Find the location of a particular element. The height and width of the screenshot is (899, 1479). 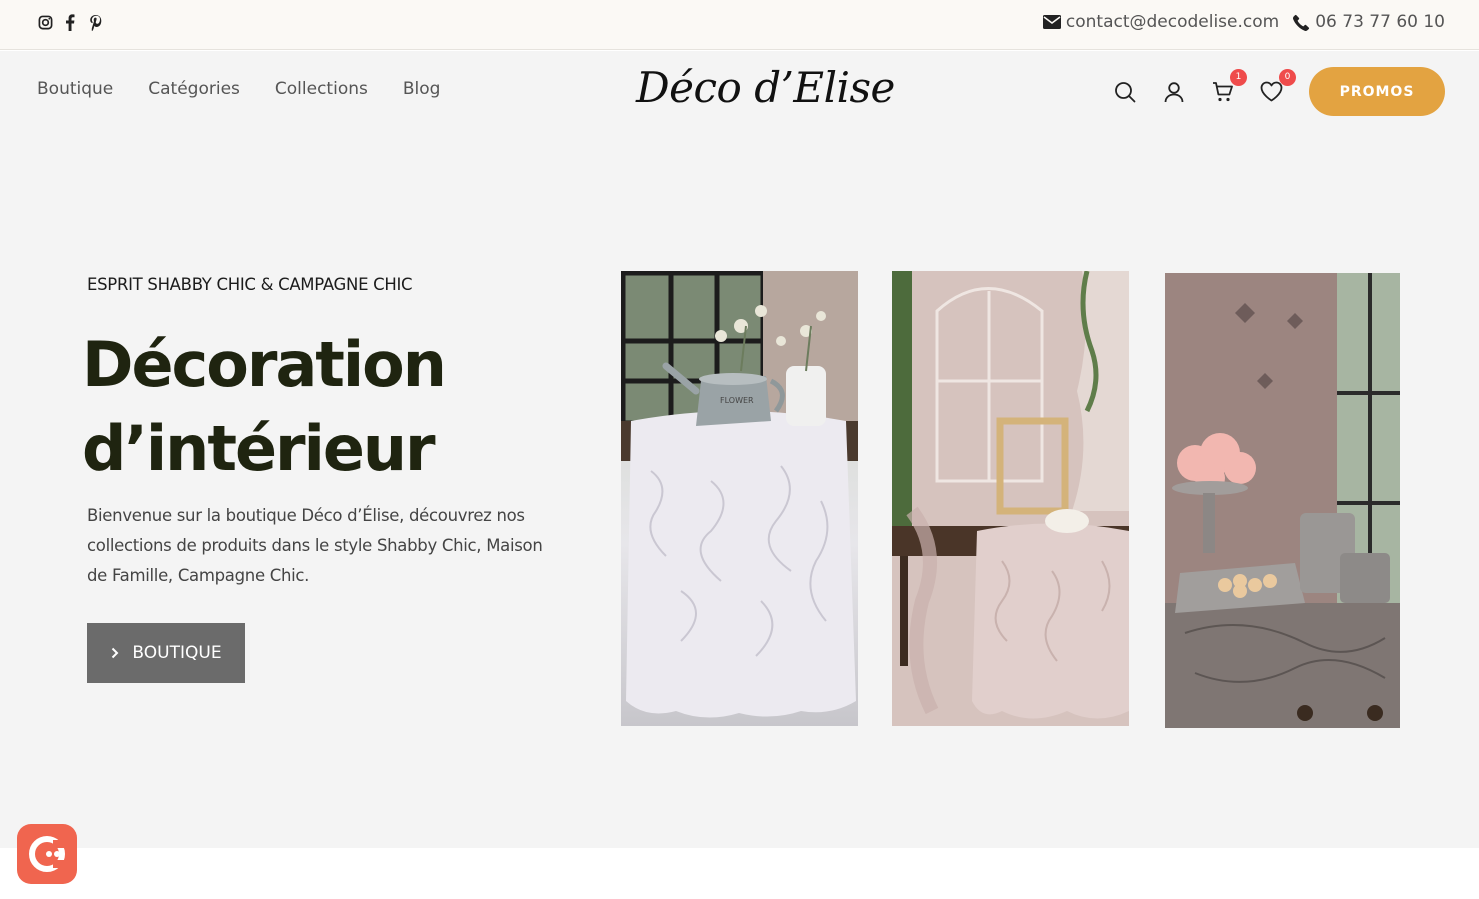

cart-button: 1 is located at coordinates (1228, 86).